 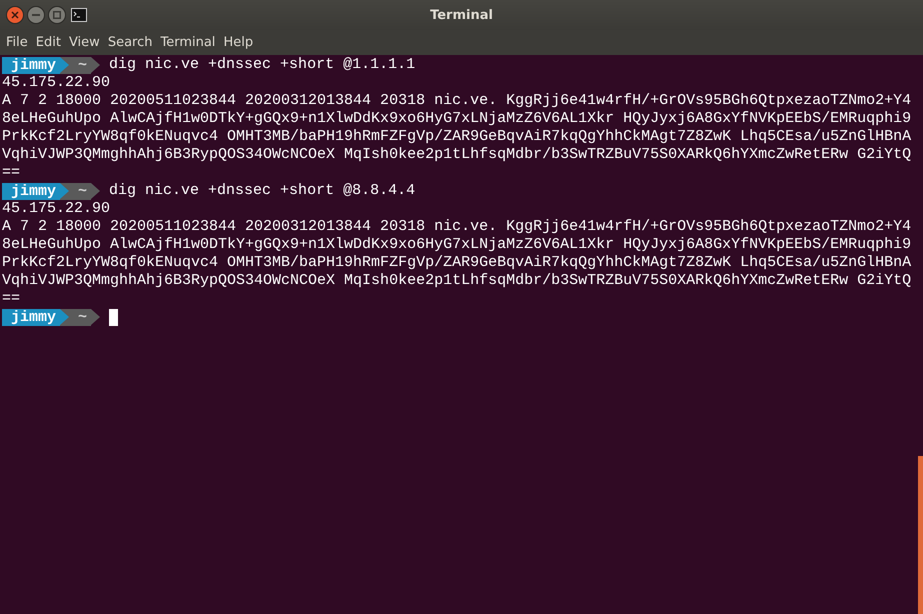 What do you see at coordinates (461, 15) in the screenshot?
I see `window-title: Terminal` at bounding box center [461, 15].